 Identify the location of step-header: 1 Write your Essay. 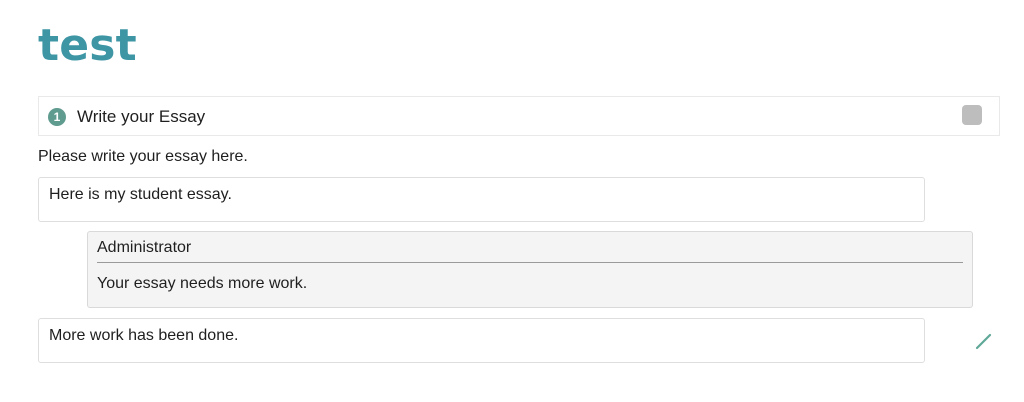
(519, 116).